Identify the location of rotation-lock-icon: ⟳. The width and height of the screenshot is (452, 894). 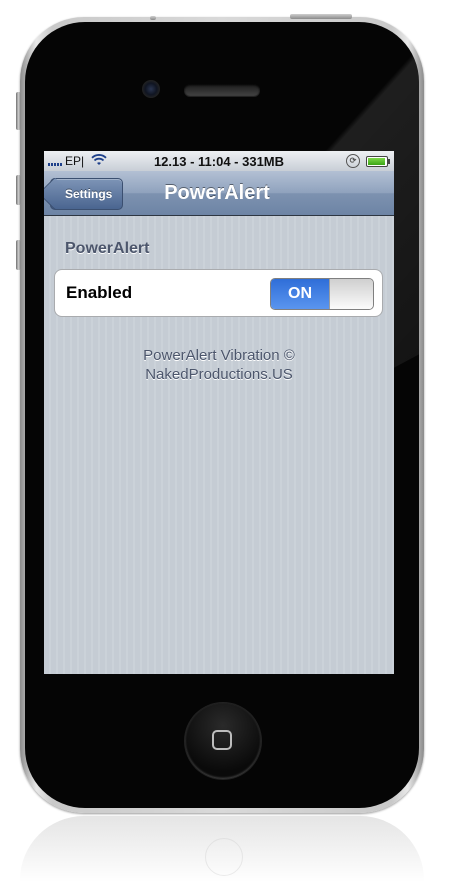
(353, 161).